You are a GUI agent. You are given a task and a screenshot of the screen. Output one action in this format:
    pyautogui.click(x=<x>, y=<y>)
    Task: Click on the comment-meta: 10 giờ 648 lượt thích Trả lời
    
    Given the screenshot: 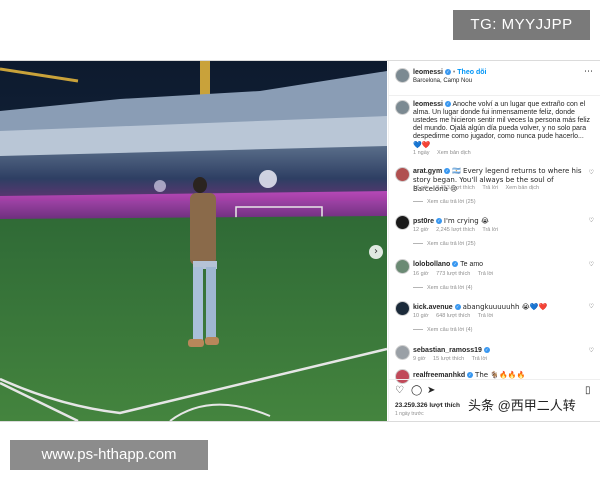 What is the action you would take?
    pyautogui.click(x=456, y=316)
    